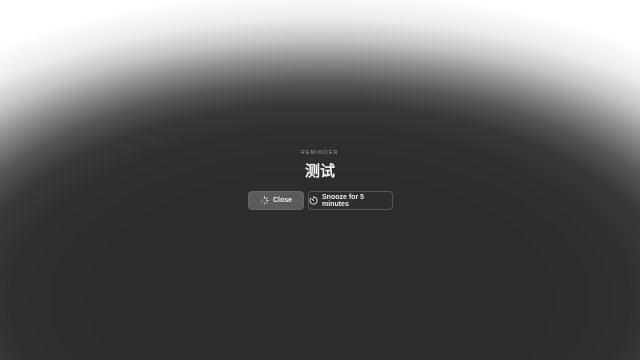  What do you see at coordinates (343, 200) in the screenshot?
I see `snooze-button-label: Snooze for 5 minutes` at bounding box center [343, 200].